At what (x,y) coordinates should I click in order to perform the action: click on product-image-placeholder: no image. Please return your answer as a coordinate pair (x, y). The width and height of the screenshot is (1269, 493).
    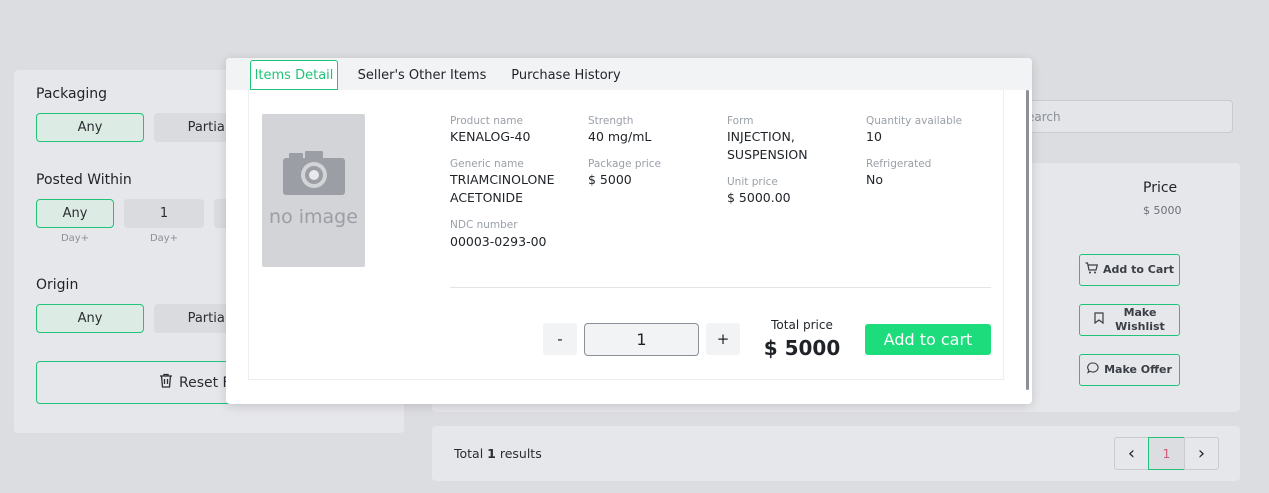
    Looking at the image, I should click on (313, 190).